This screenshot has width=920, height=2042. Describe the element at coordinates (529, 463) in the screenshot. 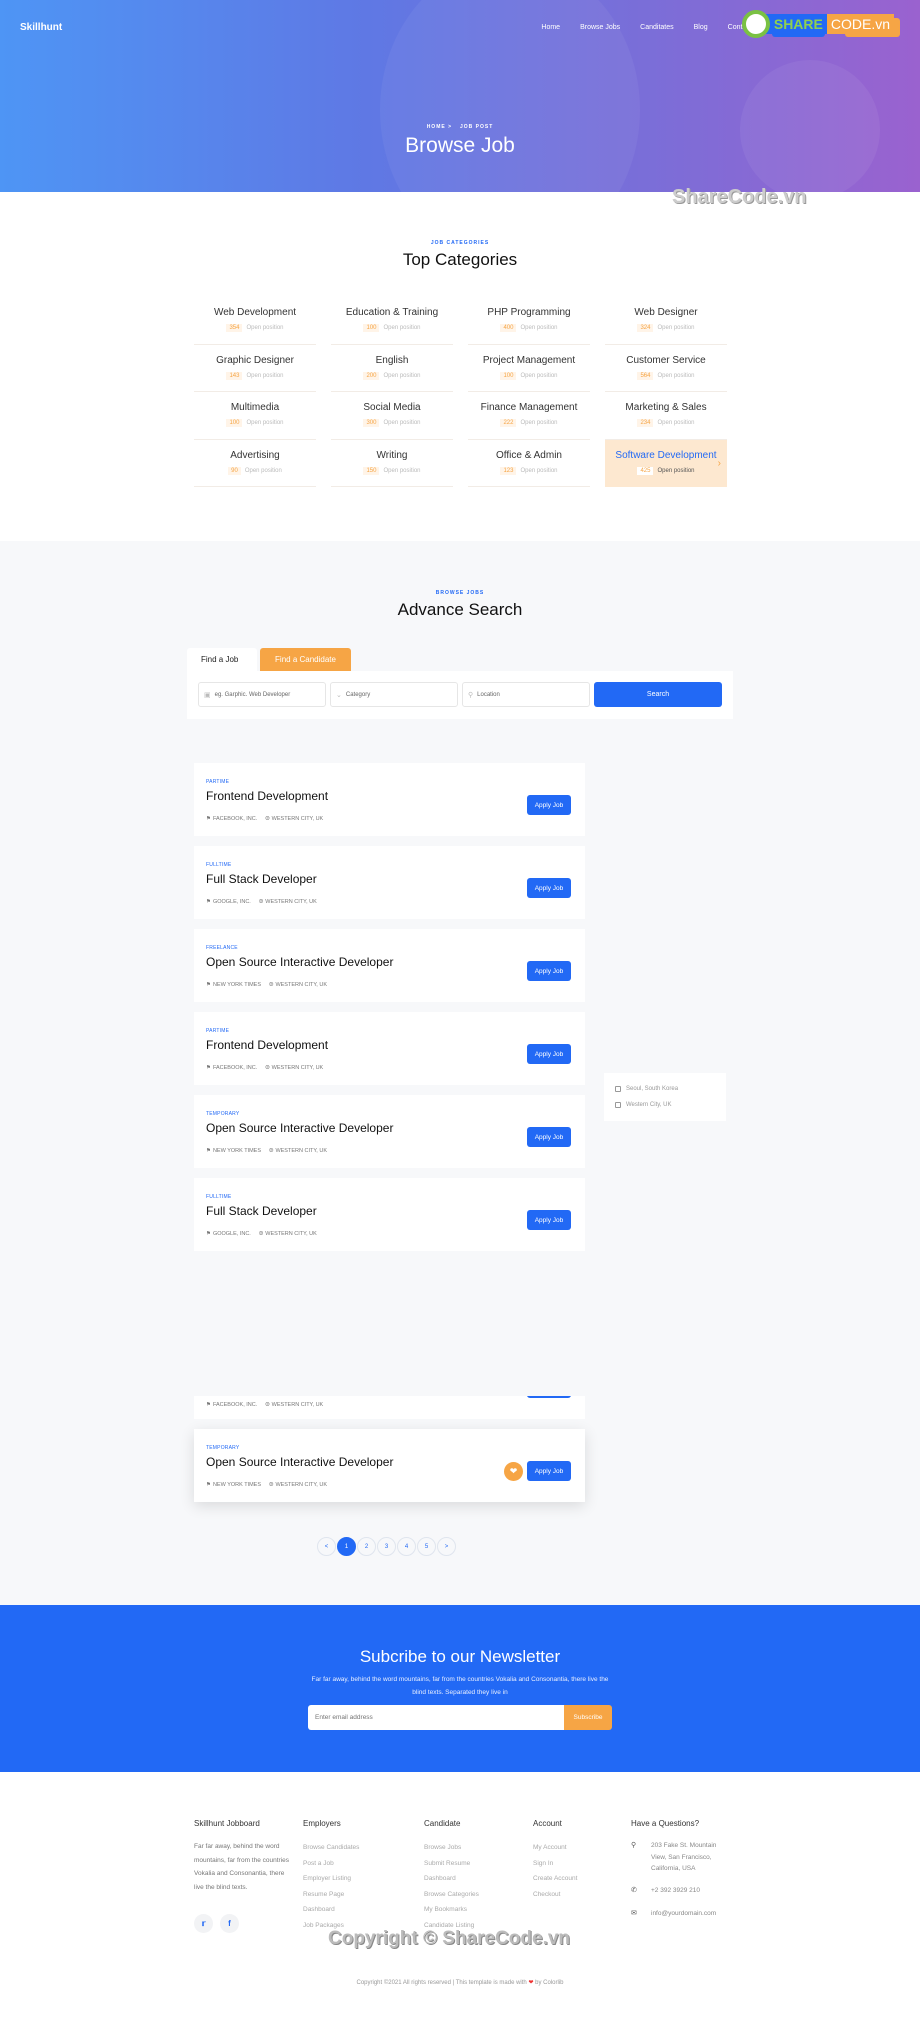

I see `category-item: Office & Admin 123 Open position` at that location.